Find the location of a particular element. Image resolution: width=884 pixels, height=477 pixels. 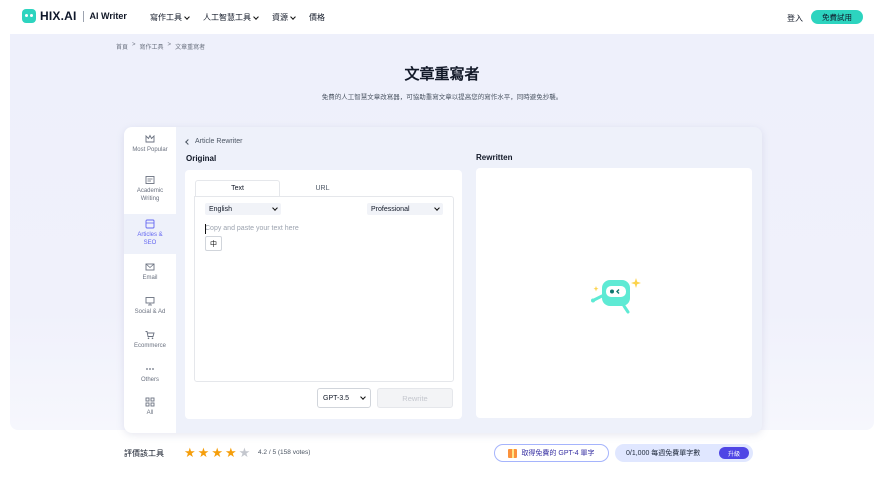

academic-icon is located at coordinates (150, 180).